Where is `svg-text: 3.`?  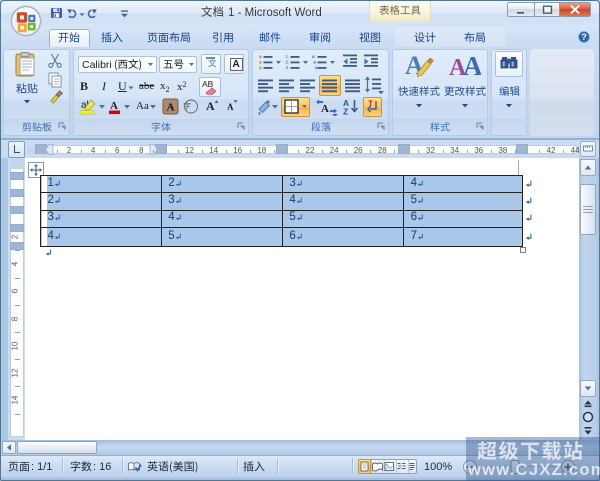 svg-text: 3. is located at coordinates (288, 67).